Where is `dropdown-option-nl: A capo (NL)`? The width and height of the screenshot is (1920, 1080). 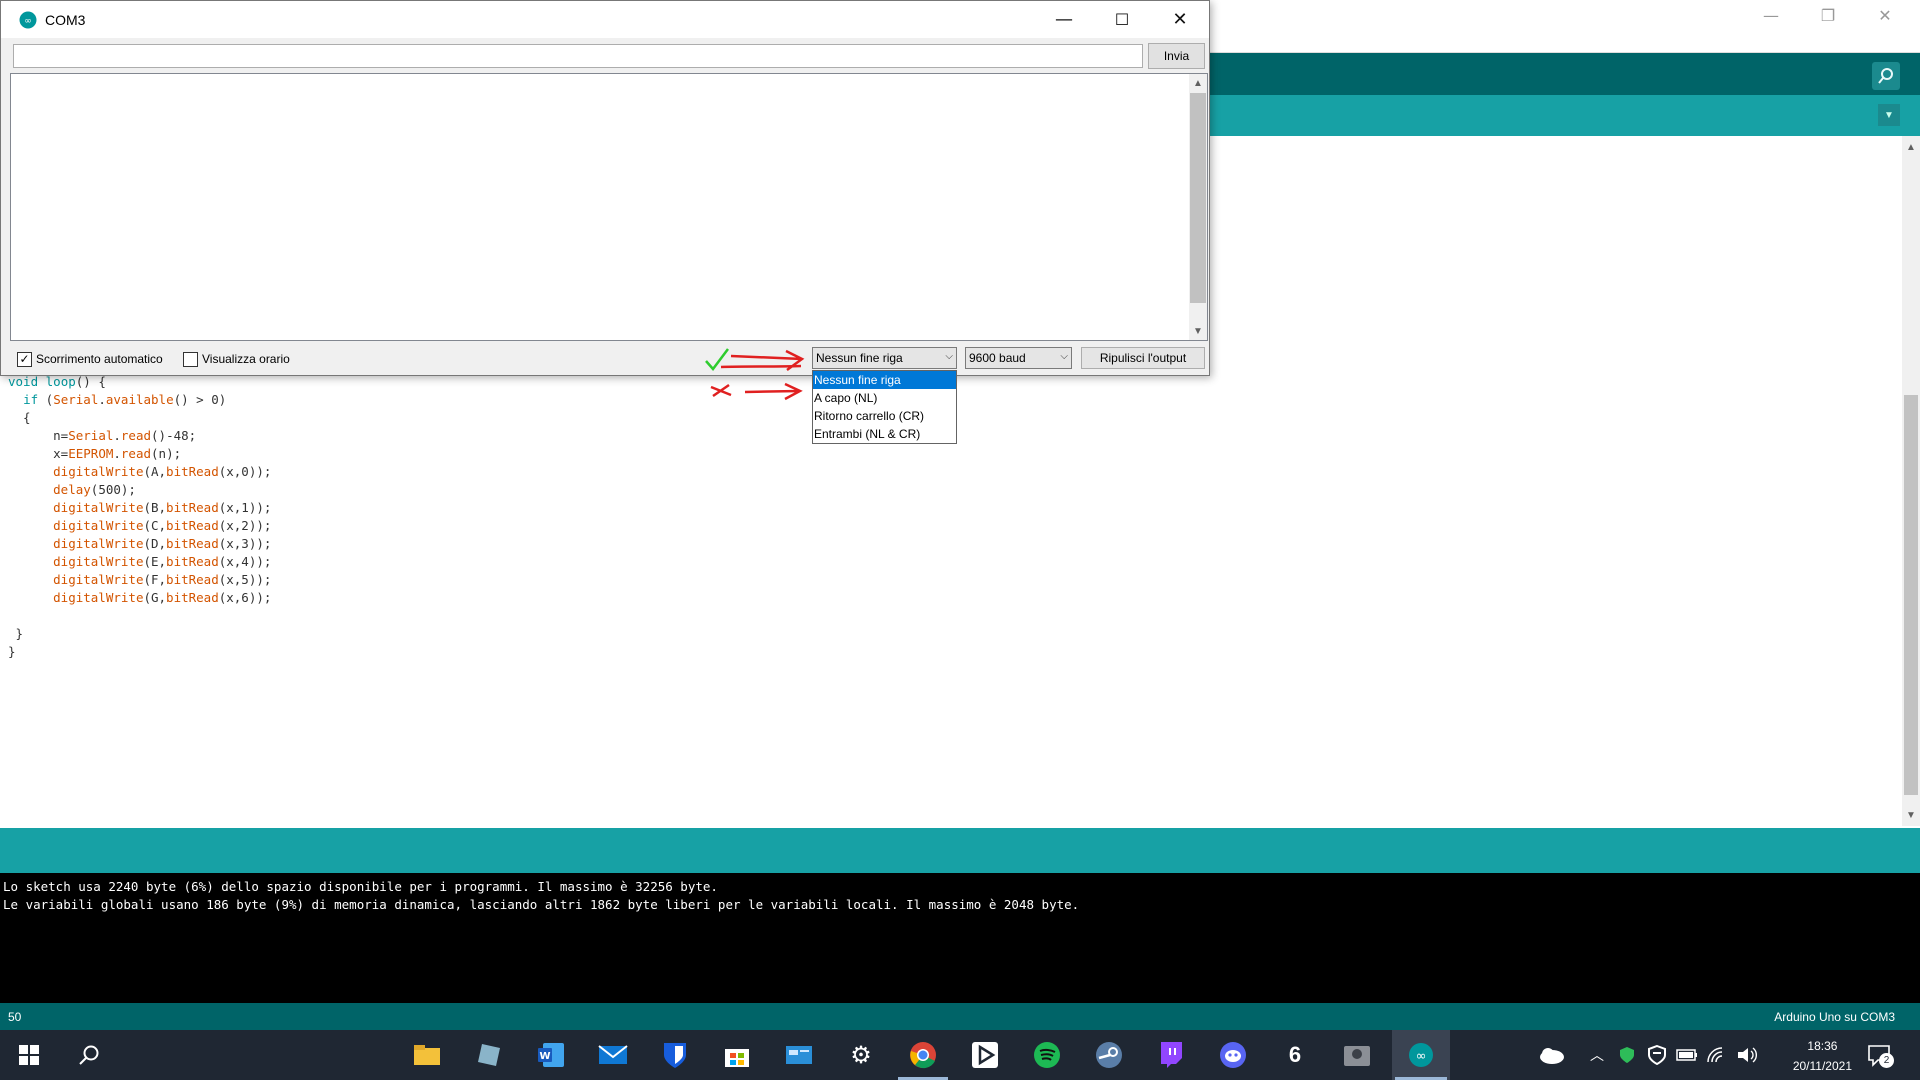
dropdown-option-nl: A capo (NL) is located at coordinates (884, 398).